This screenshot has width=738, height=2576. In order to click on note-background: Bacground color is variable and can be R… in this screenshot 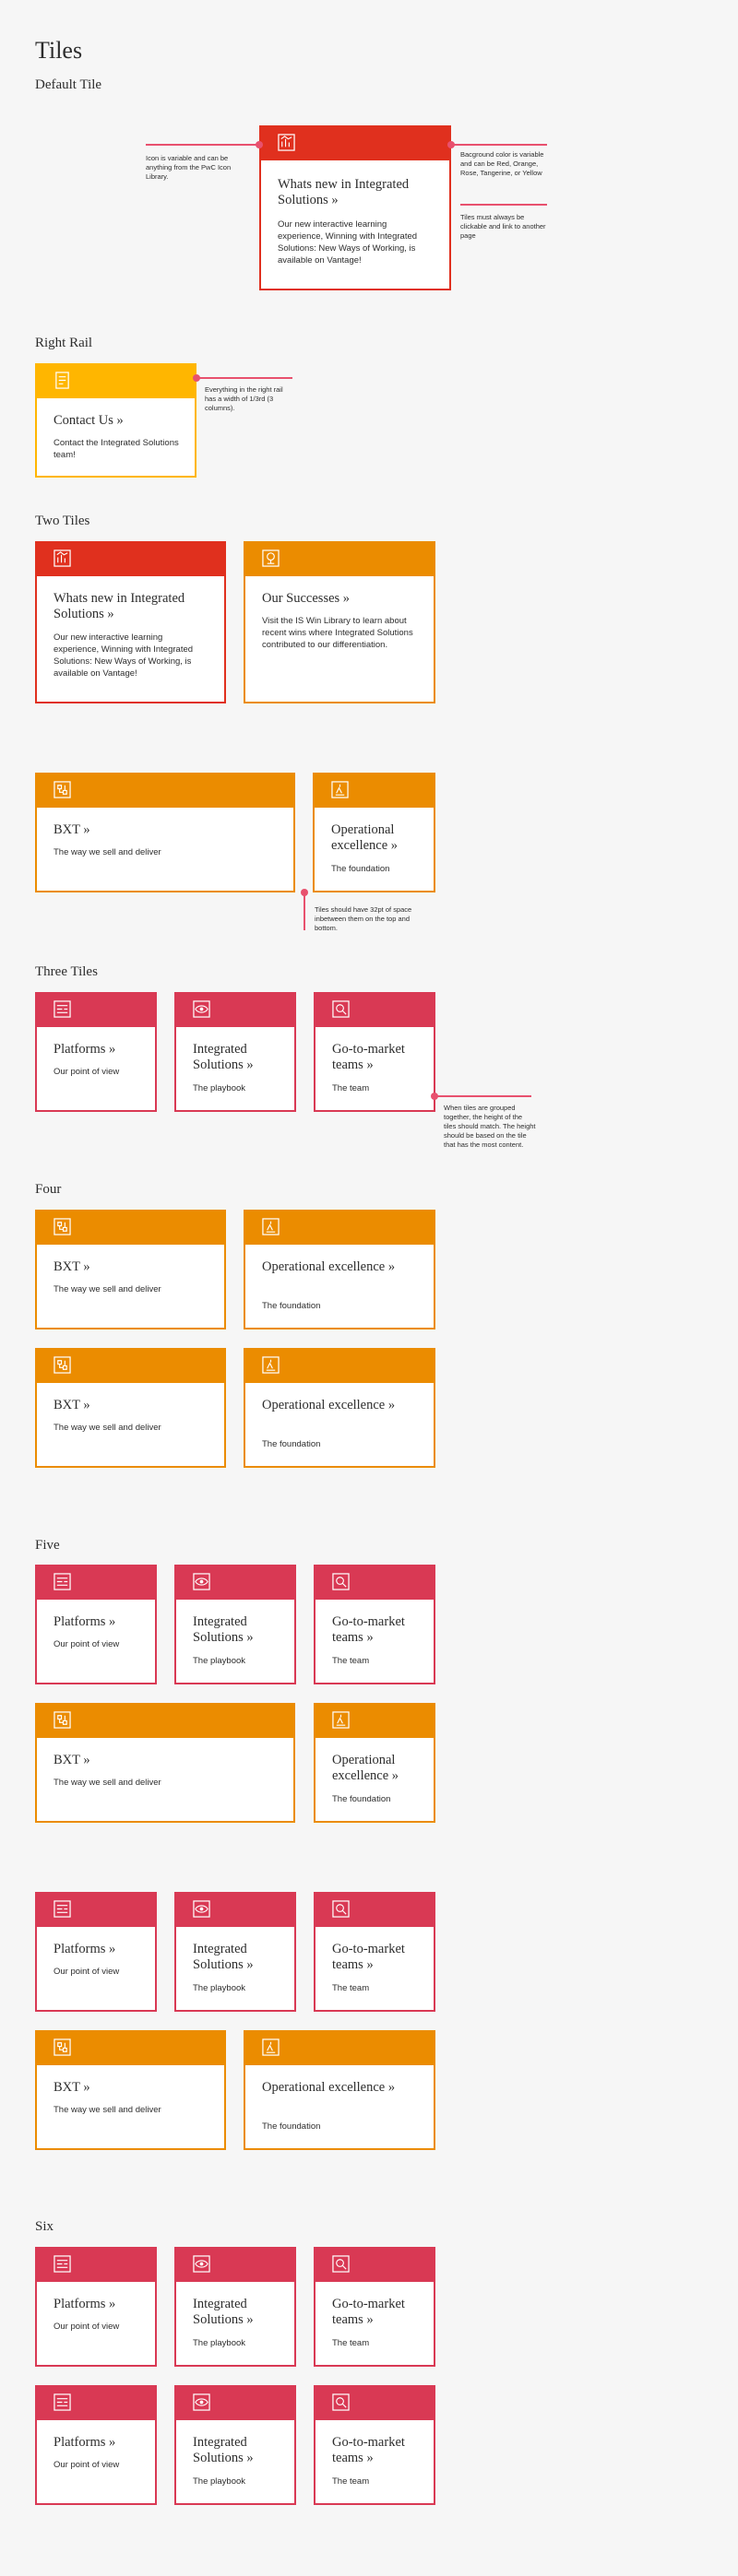, I will do `click(502, 163)`.